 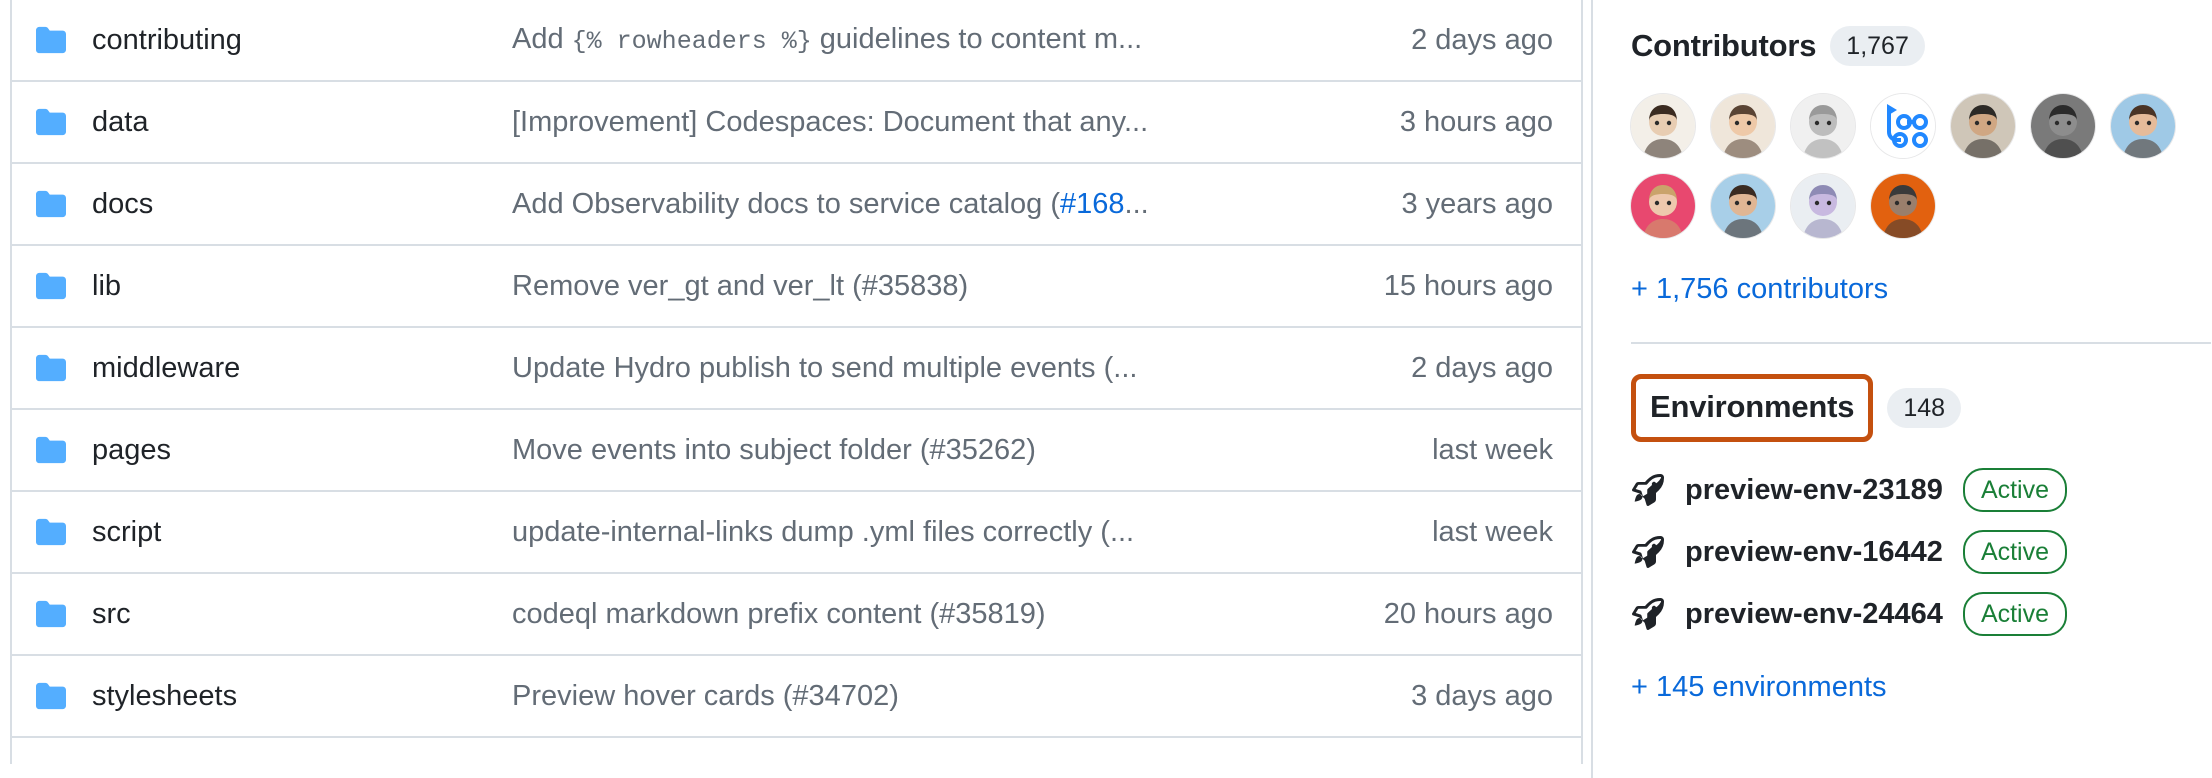 I want to click on commit-inline-code: {% rowheaders %}, so click(x=691, y=41).